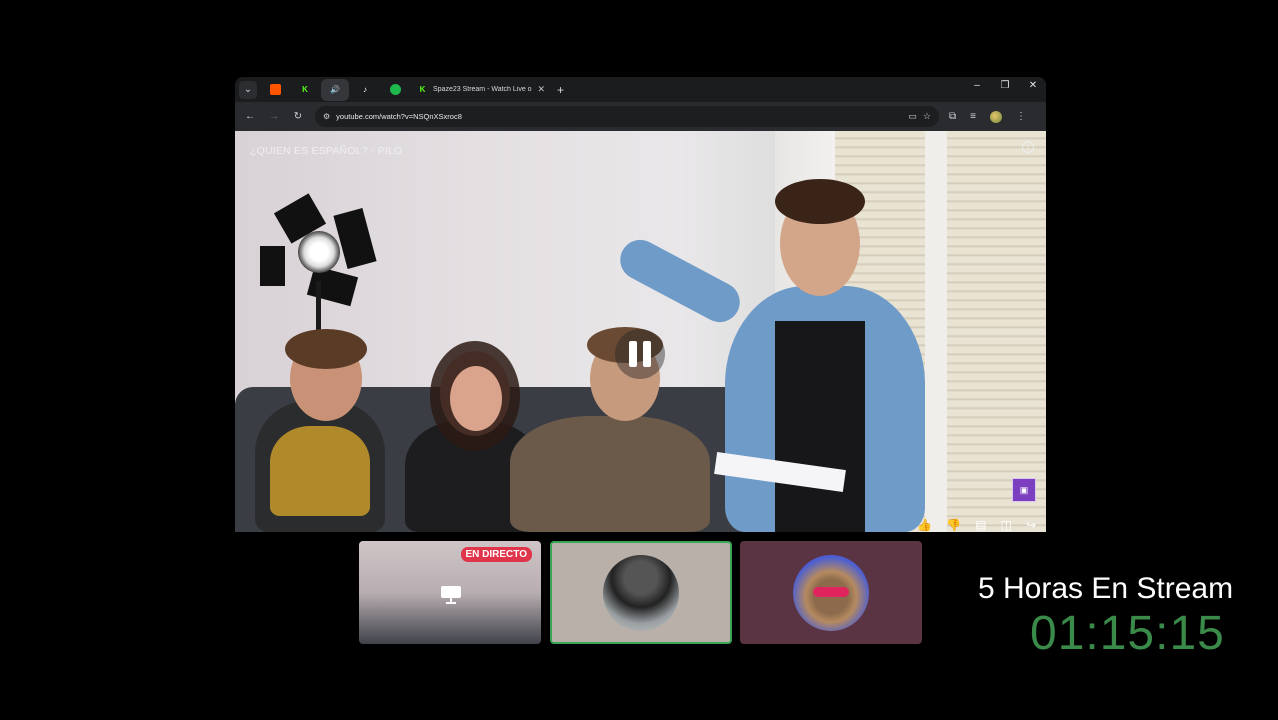 The image size is (1278, 720). I want to click on more-menu-icon: ⋮, so click(1021, 116).